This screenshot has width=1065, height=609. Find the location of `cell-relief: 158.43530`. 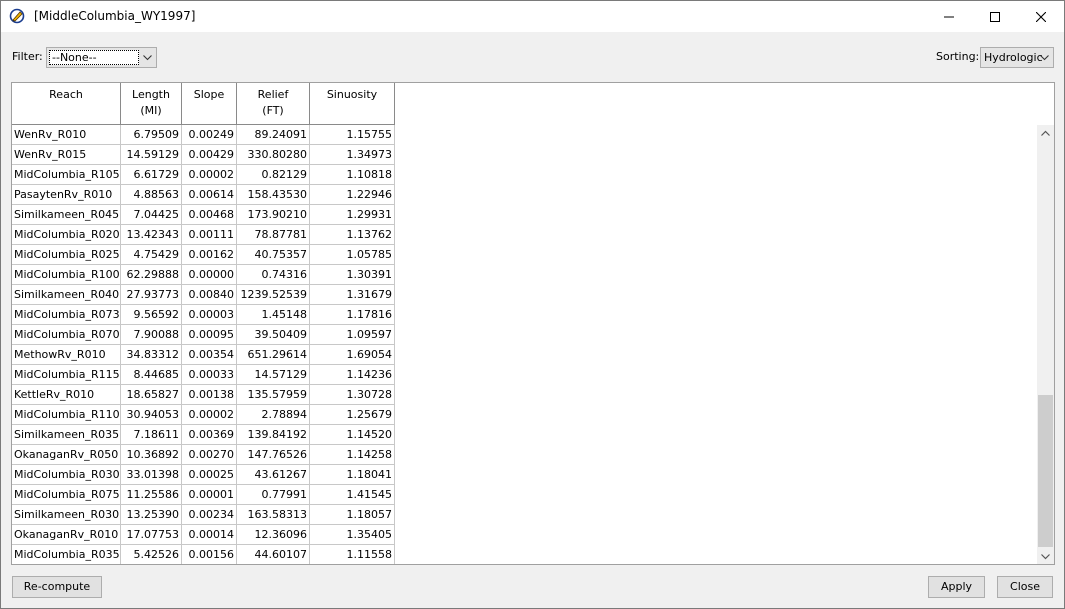

cell-relief: 158.43530 is located at coordinates (273, 195).